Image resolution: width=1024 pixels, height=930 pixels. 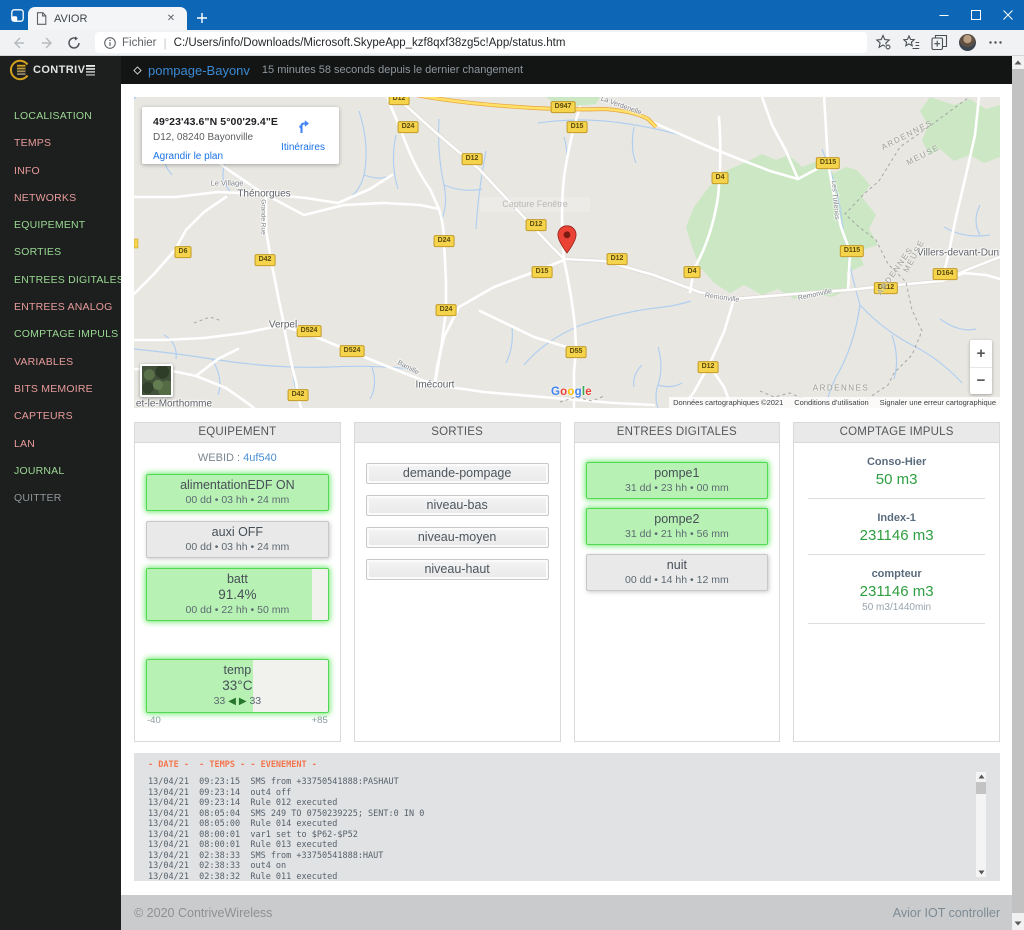 I want to click on log-scroll-up-icon, so click(x=981, y=776).